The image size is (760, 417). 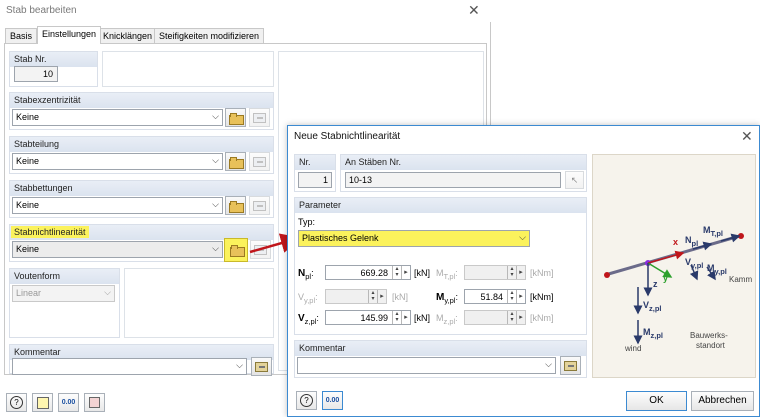 What do you see at coordinates (710, 345) in the screenshot?
I see `fig-bauwerk-label-2: standort` at bounding box center [710, 345].